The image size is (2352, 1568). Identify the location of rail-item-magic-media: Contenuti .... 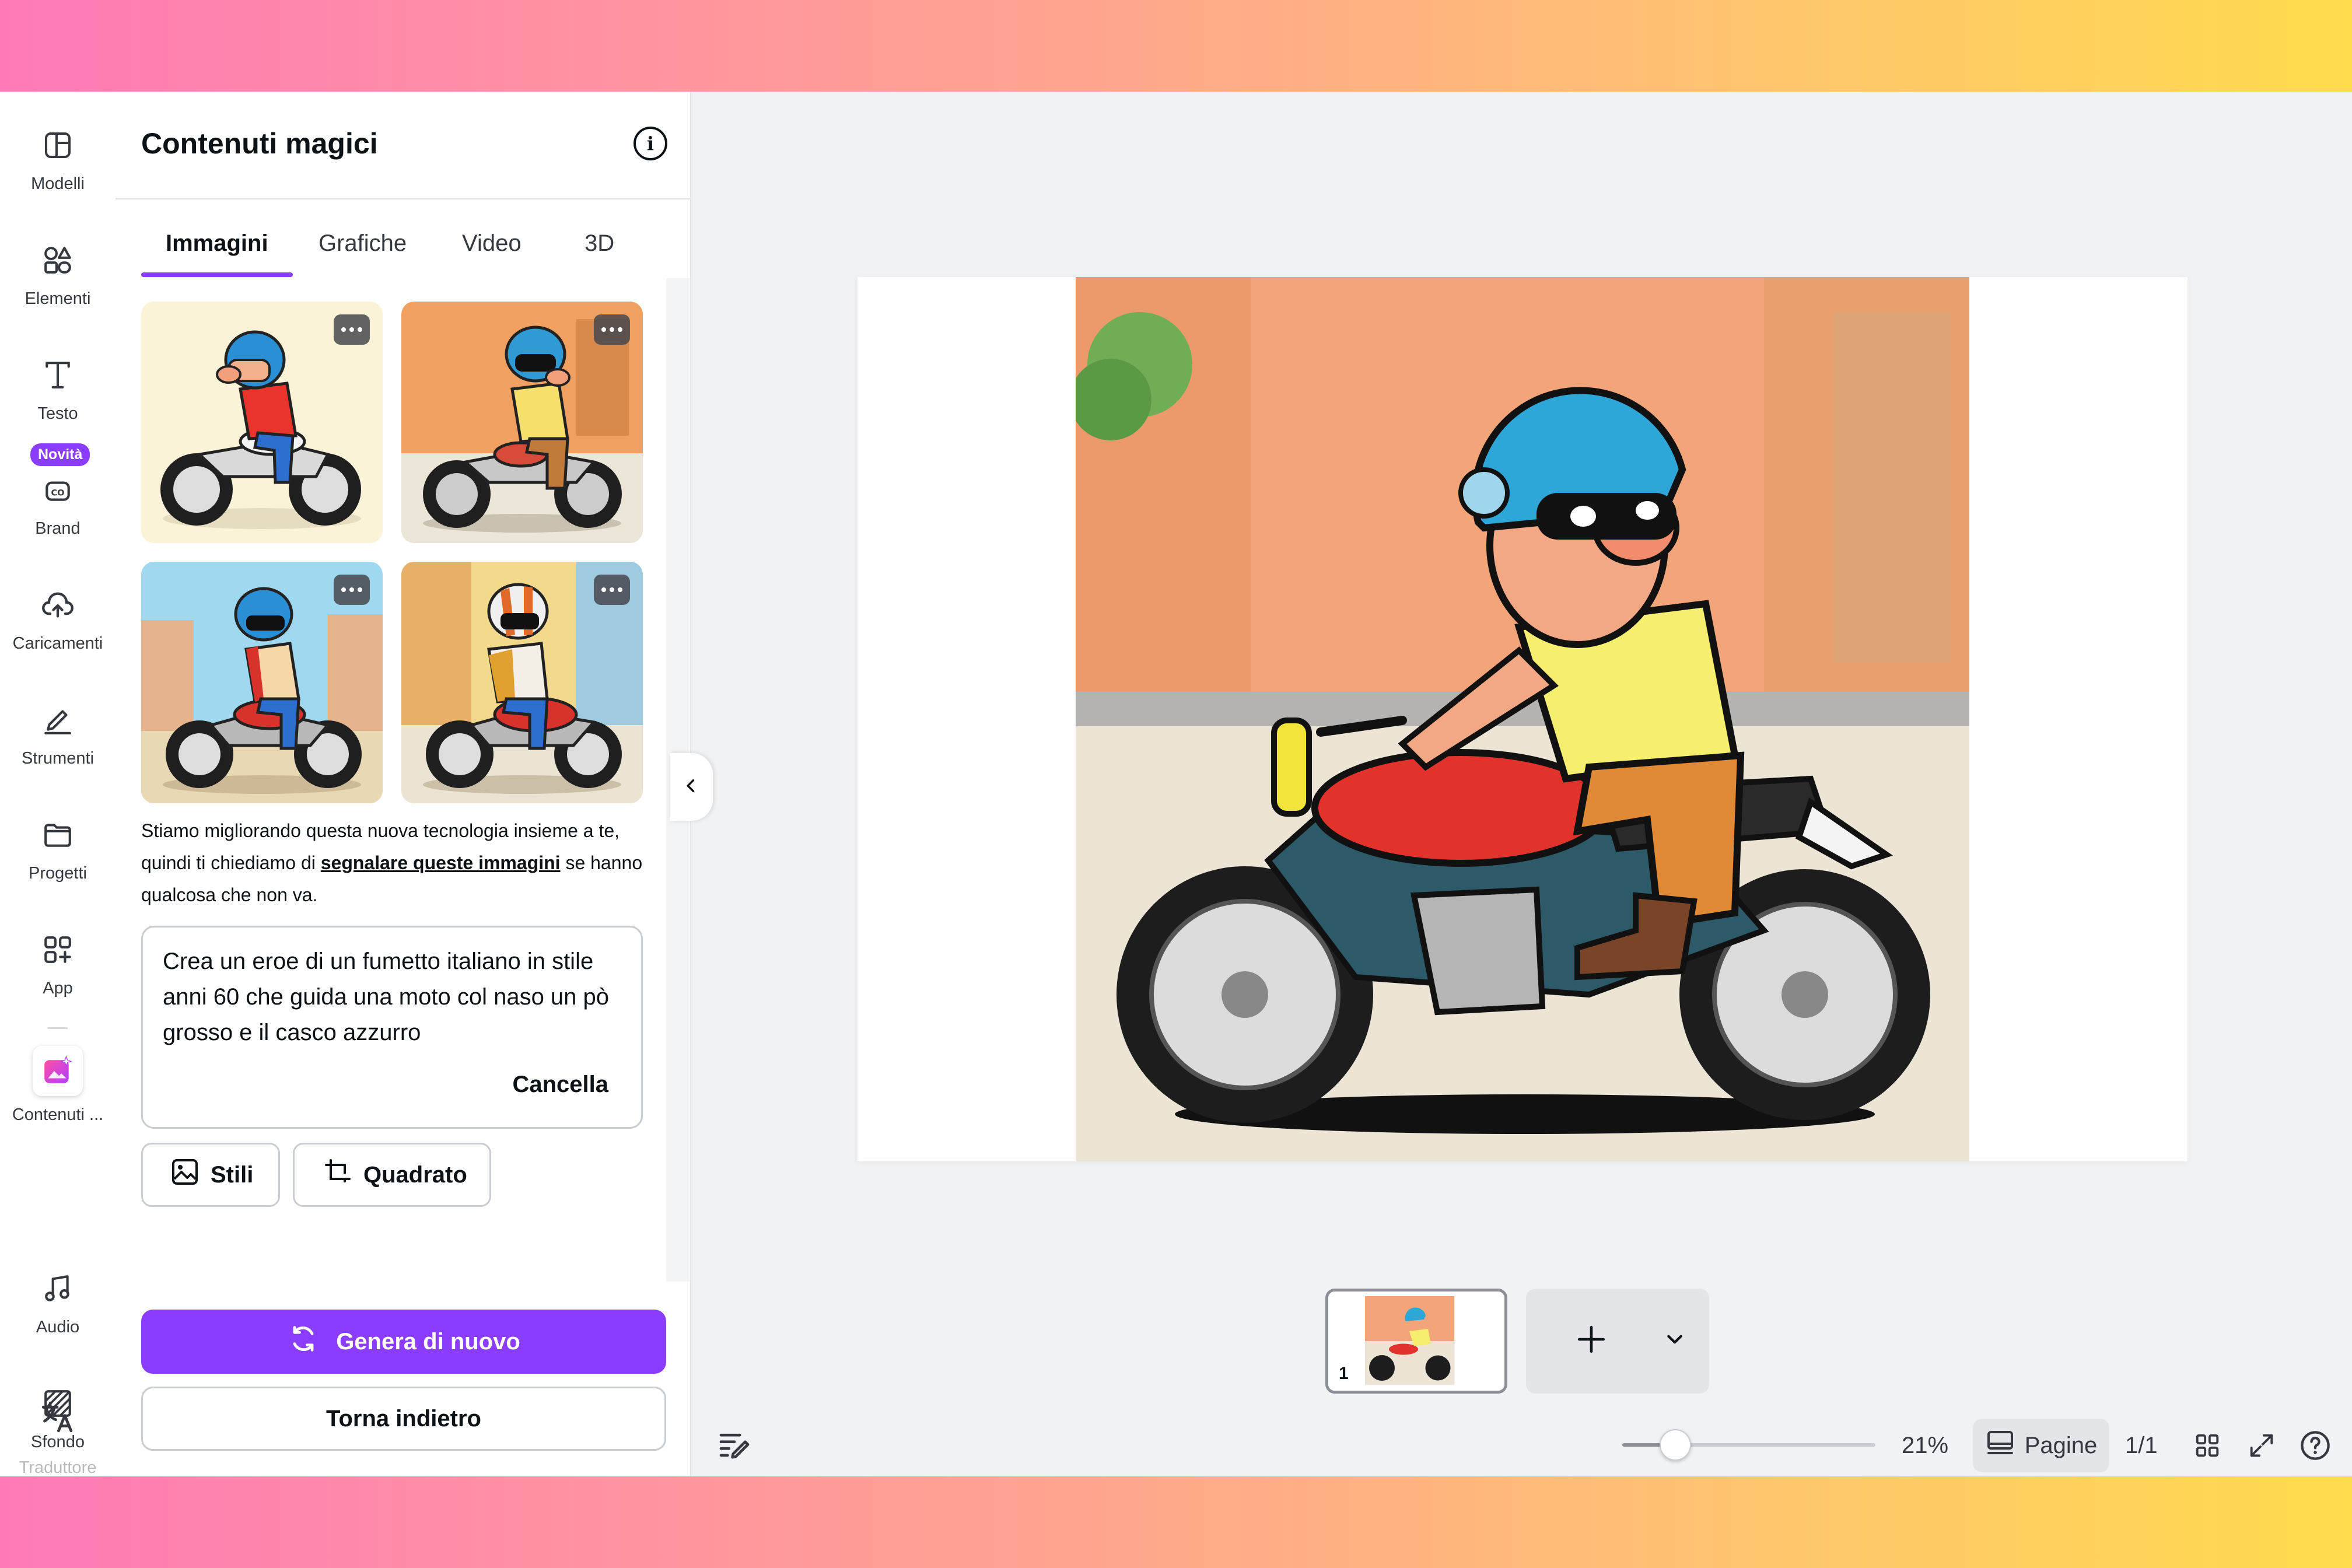
(58, 1092).